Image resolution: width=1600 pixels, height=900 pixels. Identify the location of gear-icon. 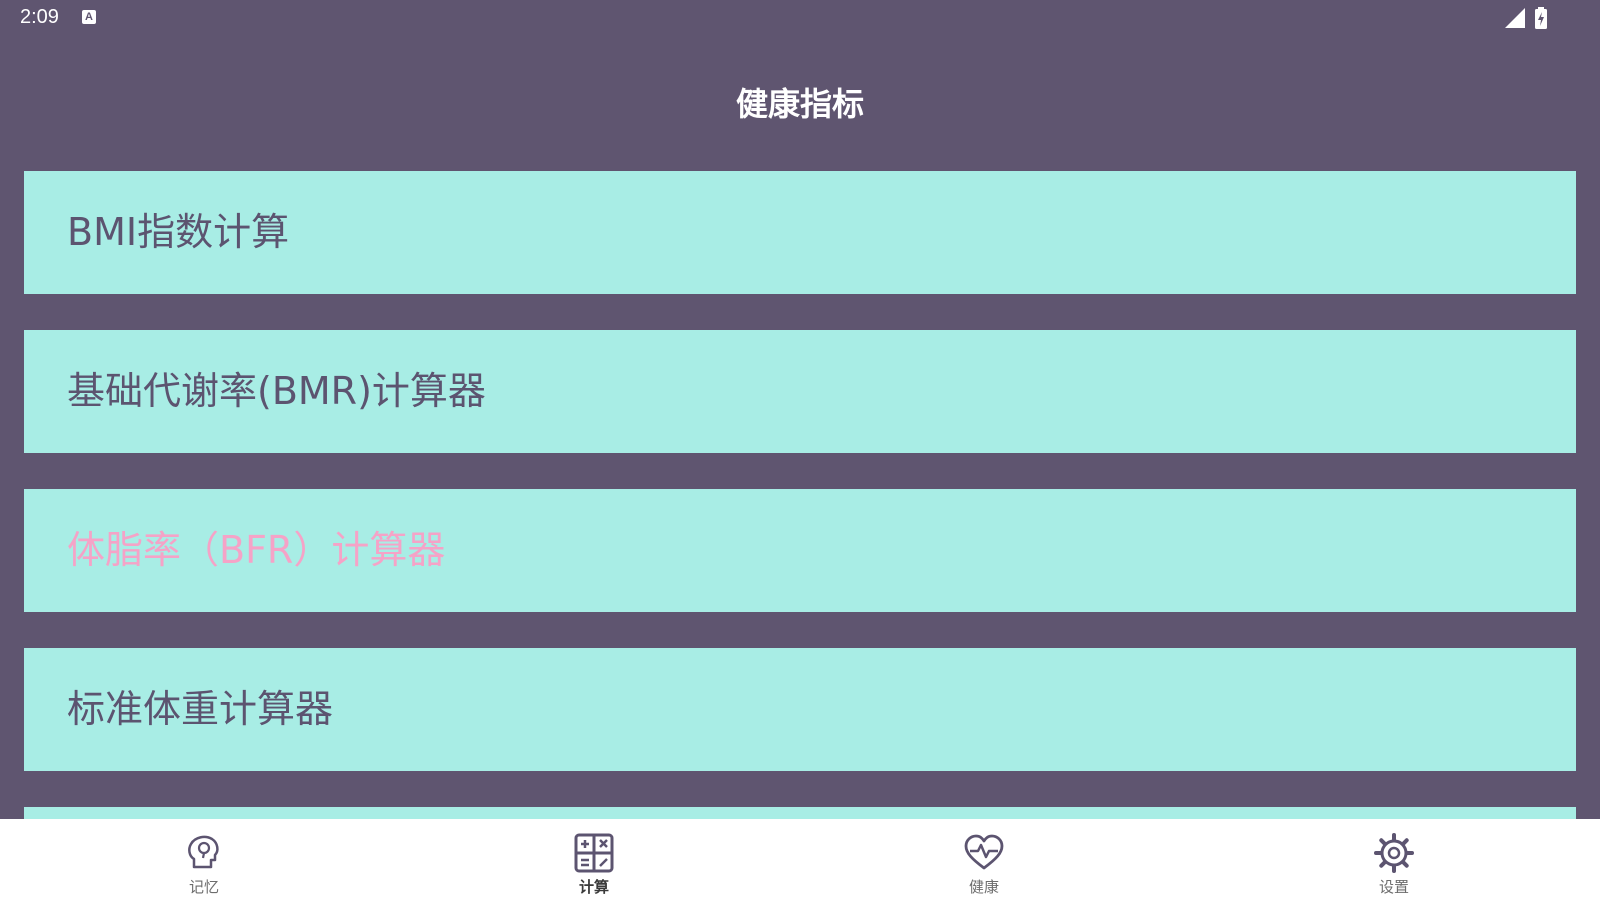
(1394, 853).